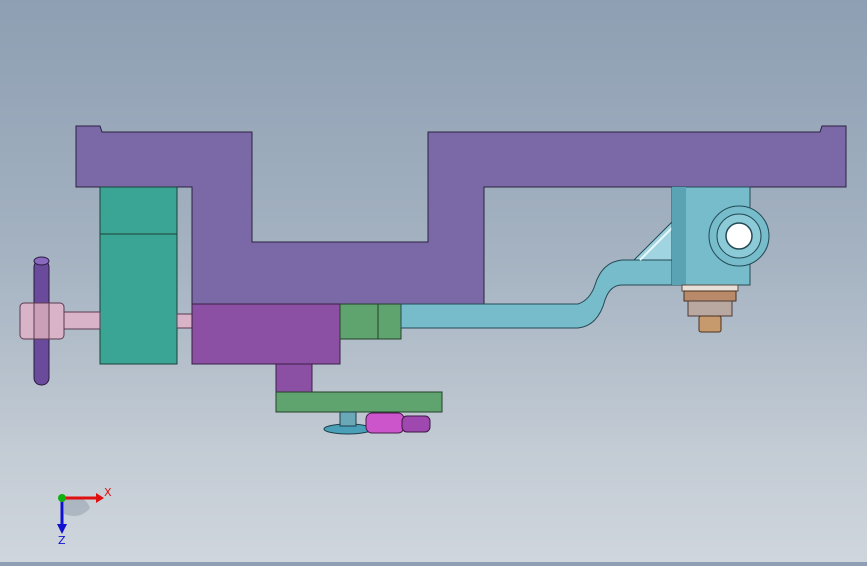 The height and width of the screenshot is (566, 867). I want to click on triad-graphic: X Z, so click(84, 516).